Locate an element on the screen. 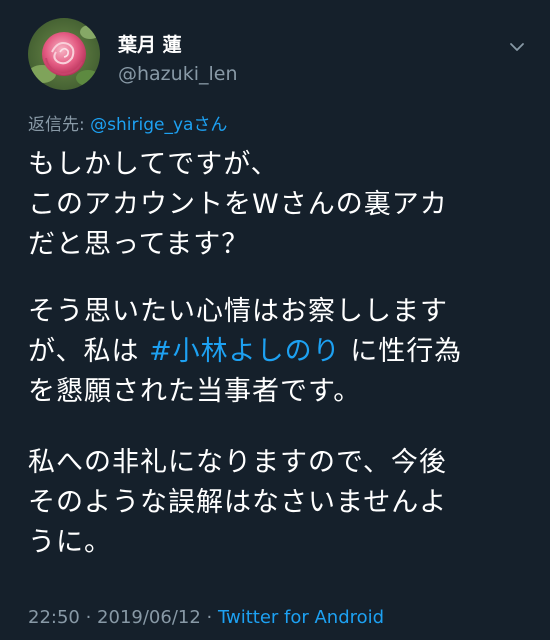 This screenshot has height=640, width=550. tweet-text-line: を懇願された当事者です。 is located at coordinates (195, 391).